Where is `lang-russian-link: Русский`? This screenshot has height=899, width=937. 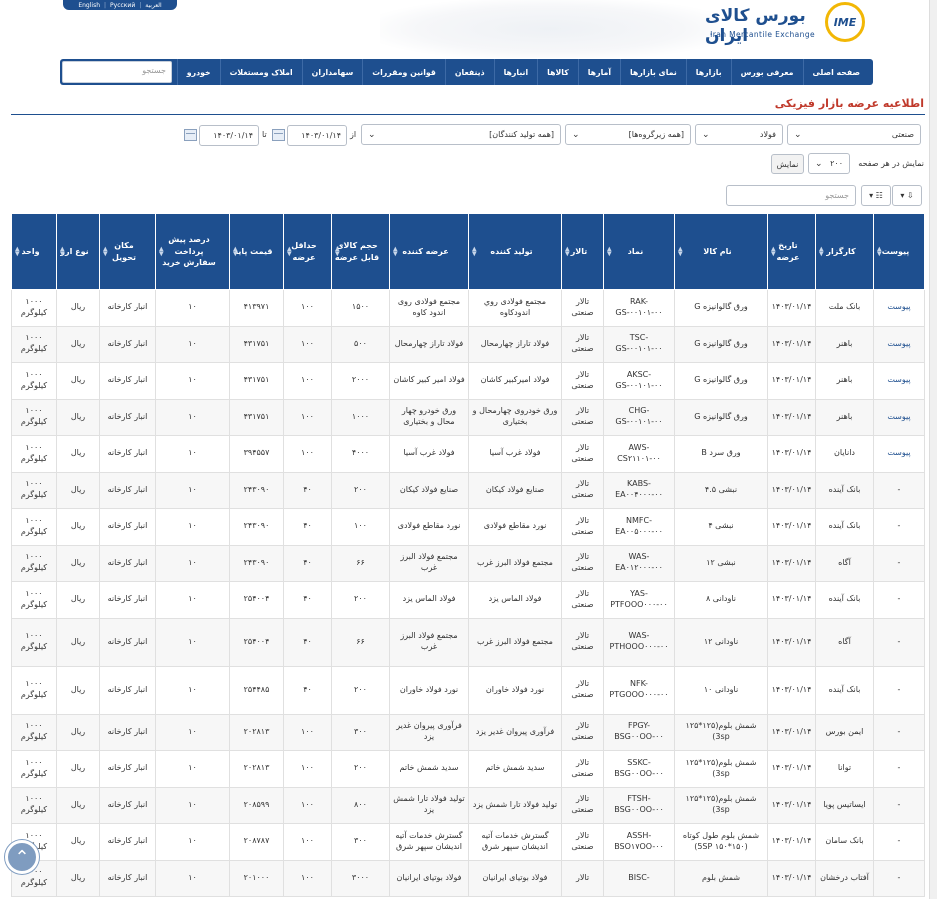 lang-russian-link: Русский is located at coordinates (122, 5).